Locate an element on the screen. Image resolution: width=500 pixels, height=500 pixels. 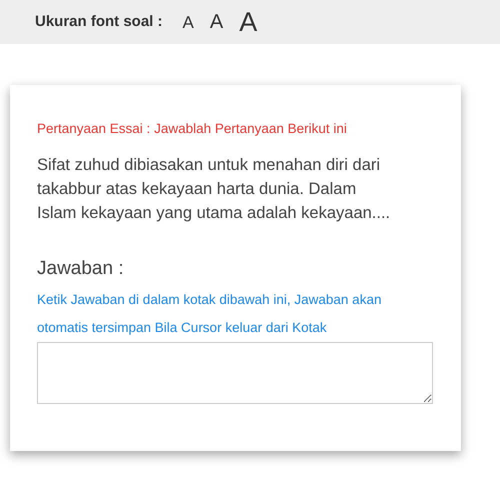
question-heading: Pertanyaan Essai : Jawablah Pertanyaan Berikut ini is located at coordinates (192, 129).